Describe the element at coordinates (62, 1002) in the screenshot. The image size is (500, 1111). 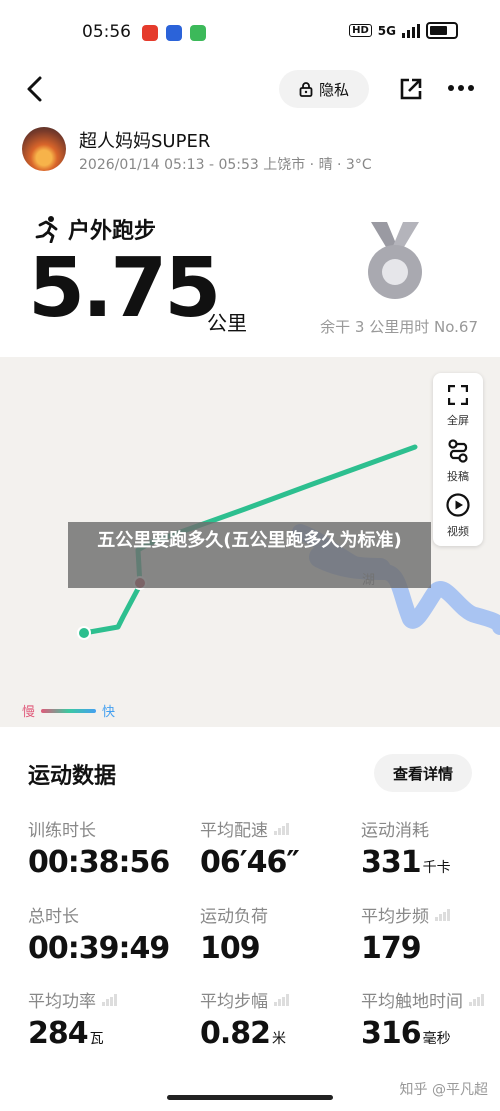
I see `stat-label-text: 平均功率` at that location.